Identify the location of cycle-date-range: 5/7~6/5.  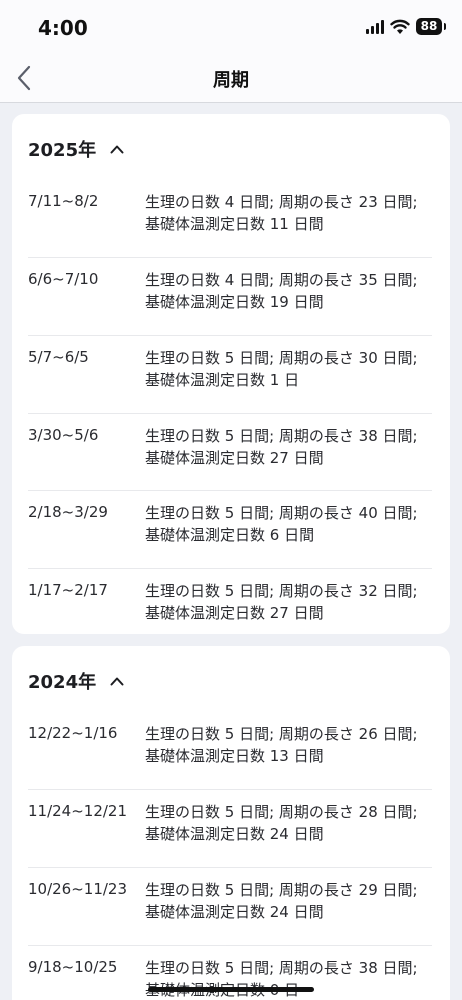
(58, 357).